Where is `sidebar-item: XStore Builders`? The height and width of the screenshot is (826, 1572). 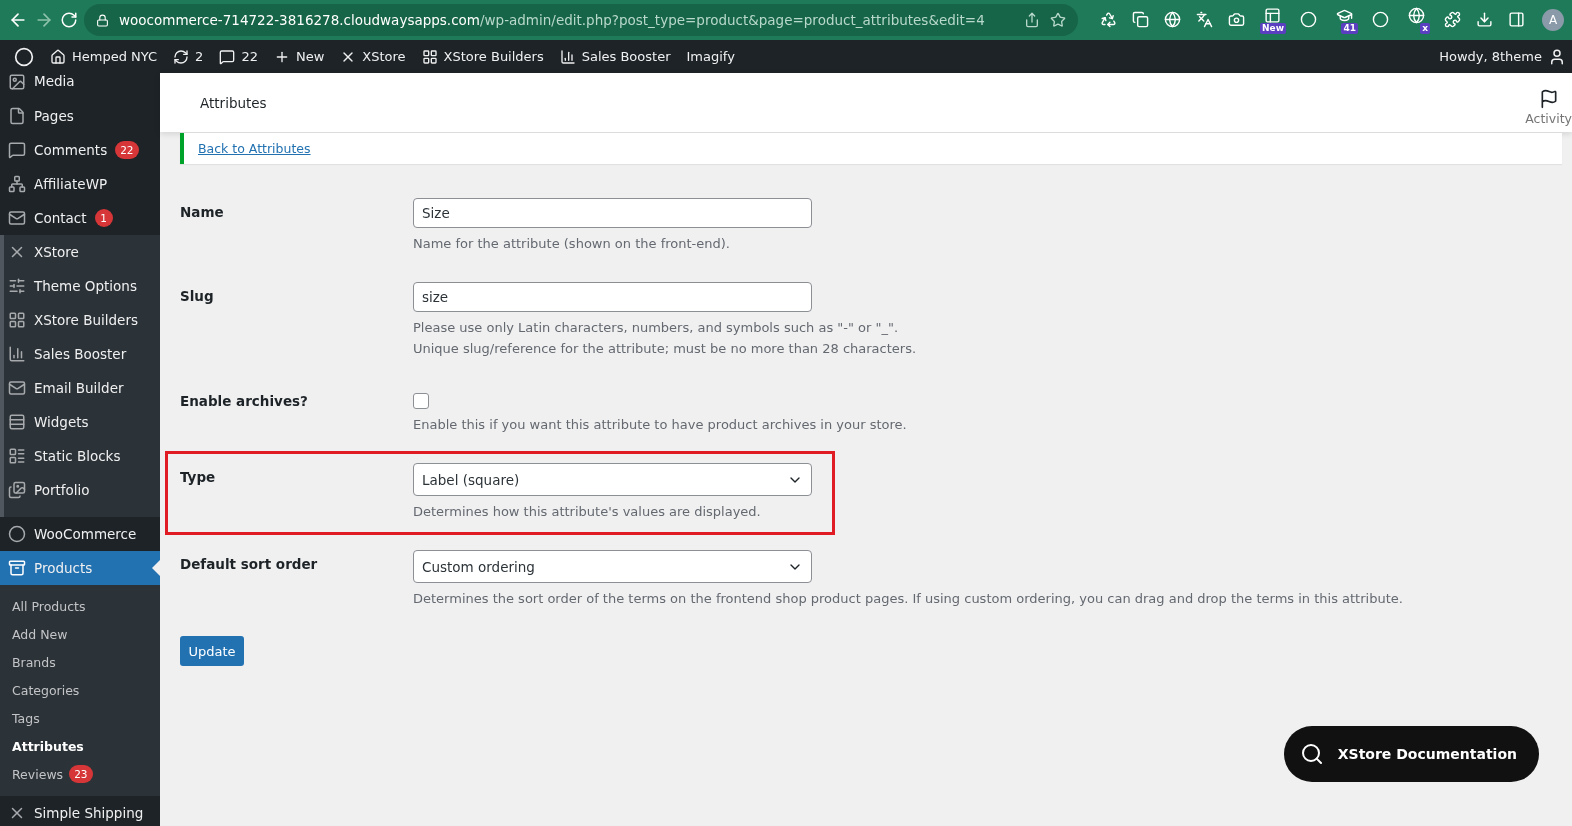 sidebar-item: XStore Builders is located at coordinates (82, 320).